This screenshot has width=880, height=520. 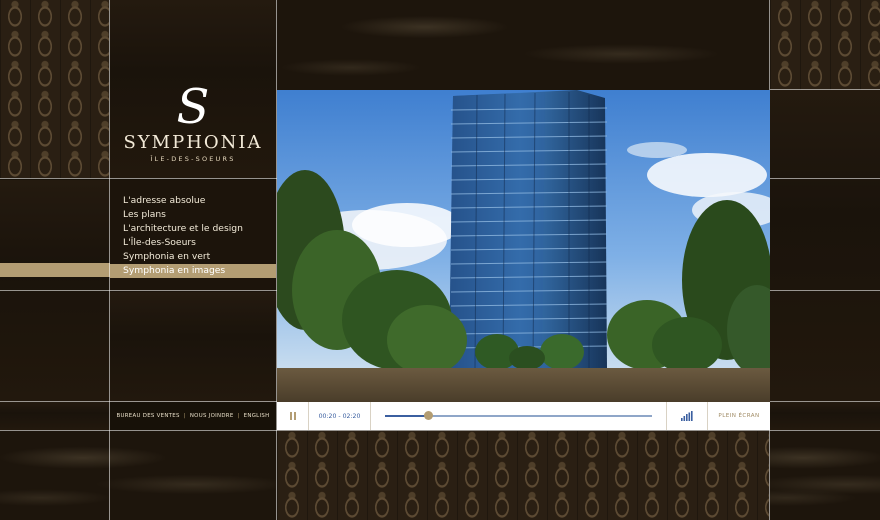 I want to click on footer-link-bureau-des-ventes: BUREAU DES VENTES, so click(x=148, y=416).